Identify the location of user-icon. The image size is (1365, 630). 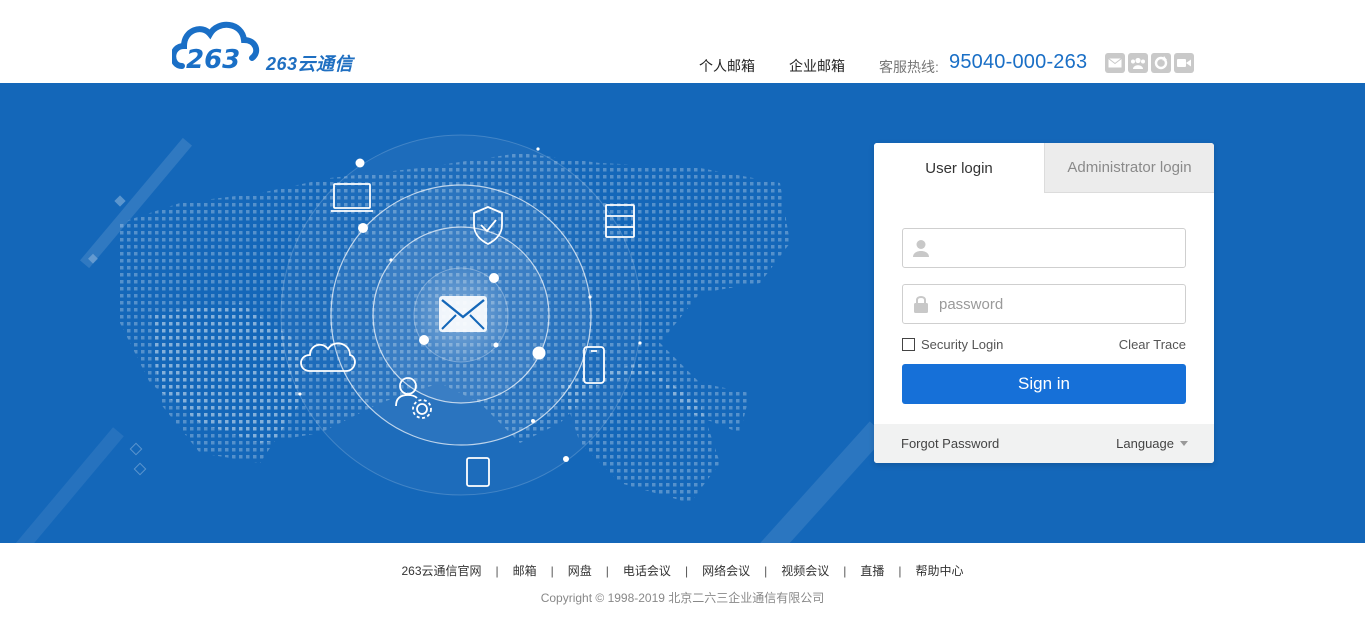
(921, 248).